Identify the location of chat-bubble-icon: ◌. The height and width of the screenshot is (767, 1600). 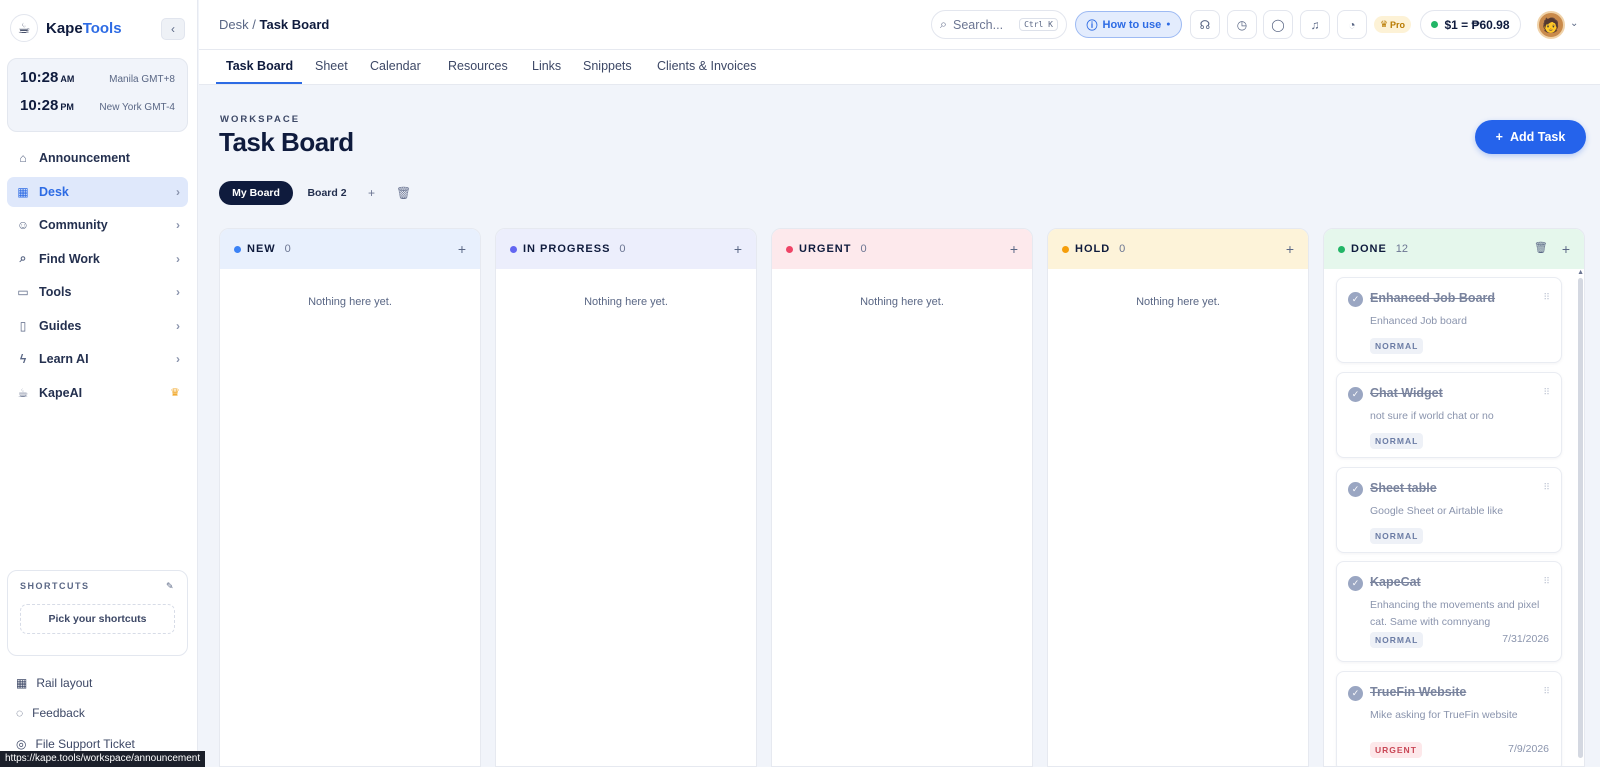
(20, 713).